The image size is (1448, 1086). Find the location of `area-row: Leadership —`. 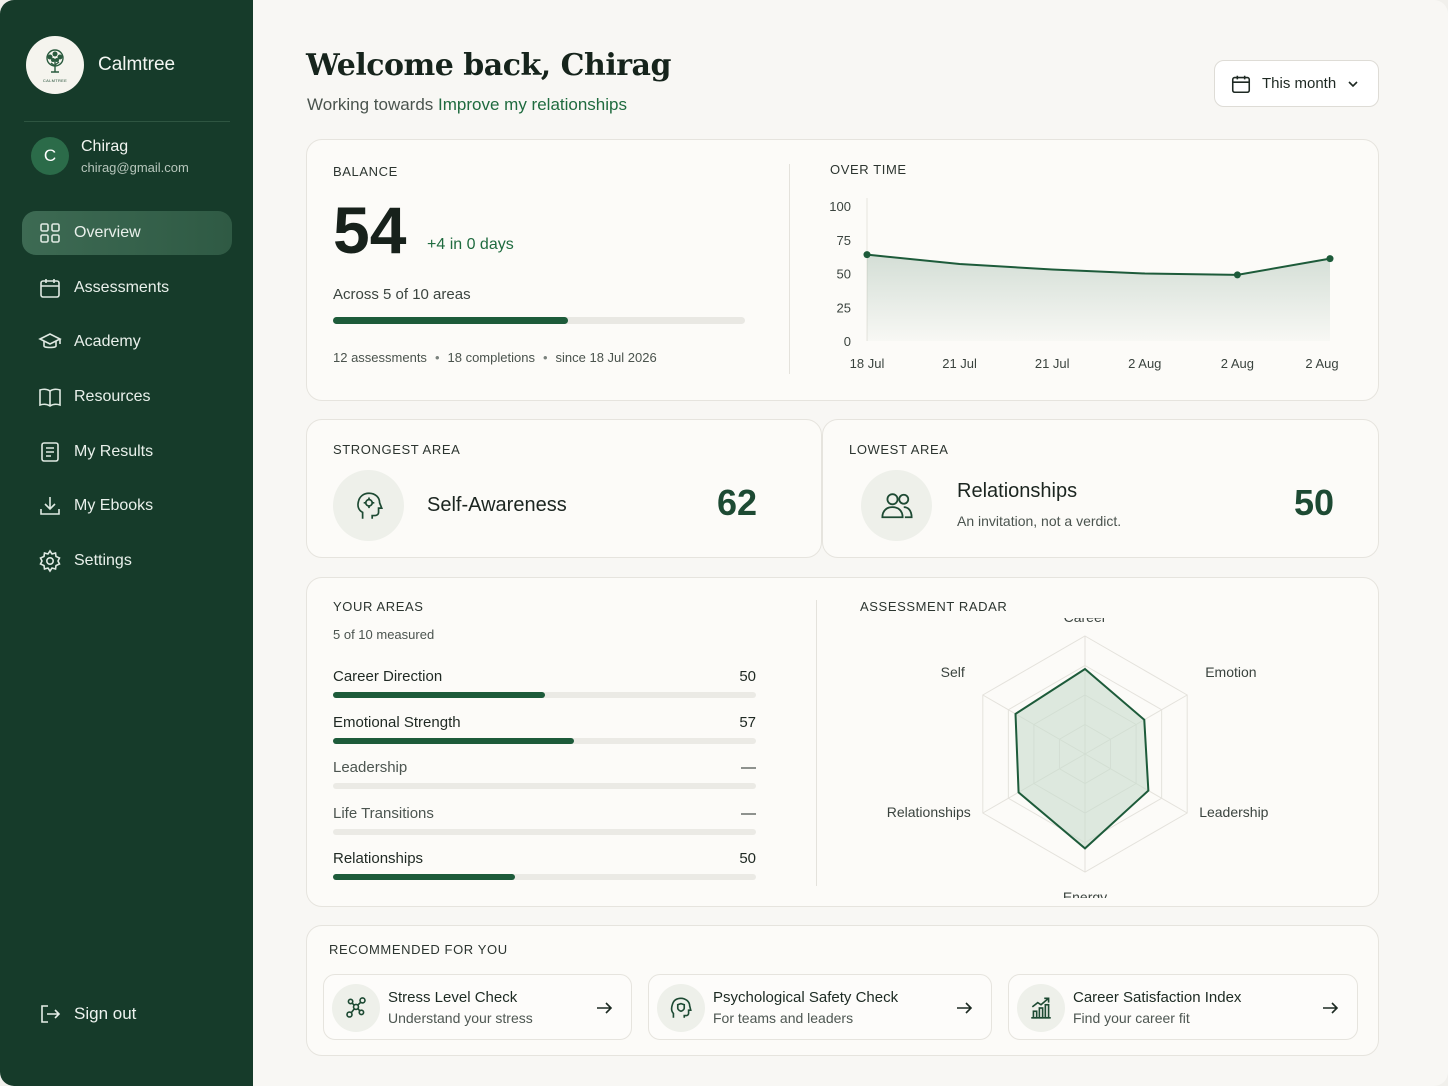

area-row: Leadership — is located at coordinates (544, 780).